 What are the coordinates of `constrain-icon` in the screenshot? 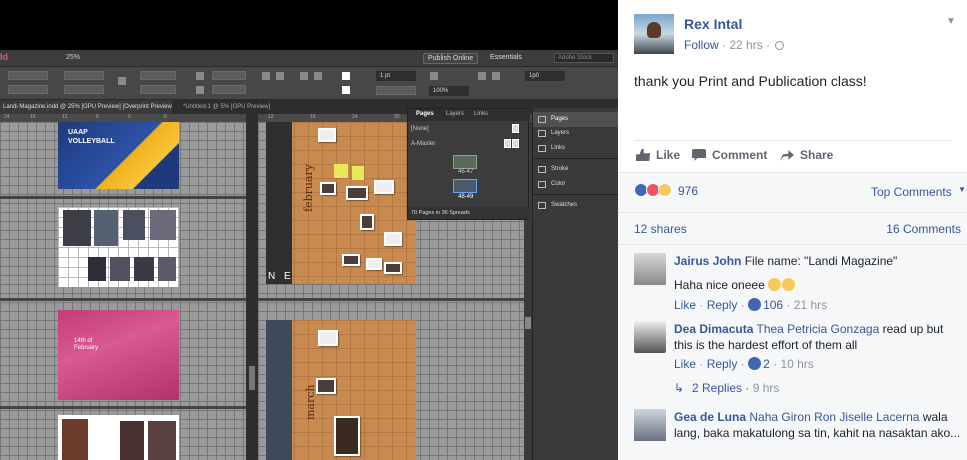 It's located at (122, 81).